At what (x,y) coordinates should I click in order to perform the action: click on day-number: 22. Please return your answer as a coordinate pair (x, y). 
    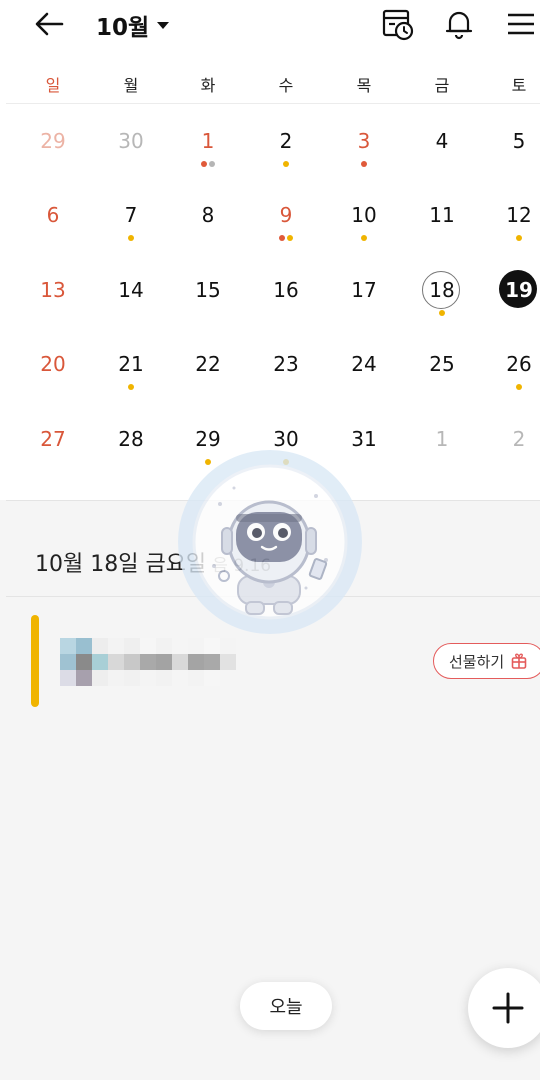
    Looking at the image, I should click on (208, 364).